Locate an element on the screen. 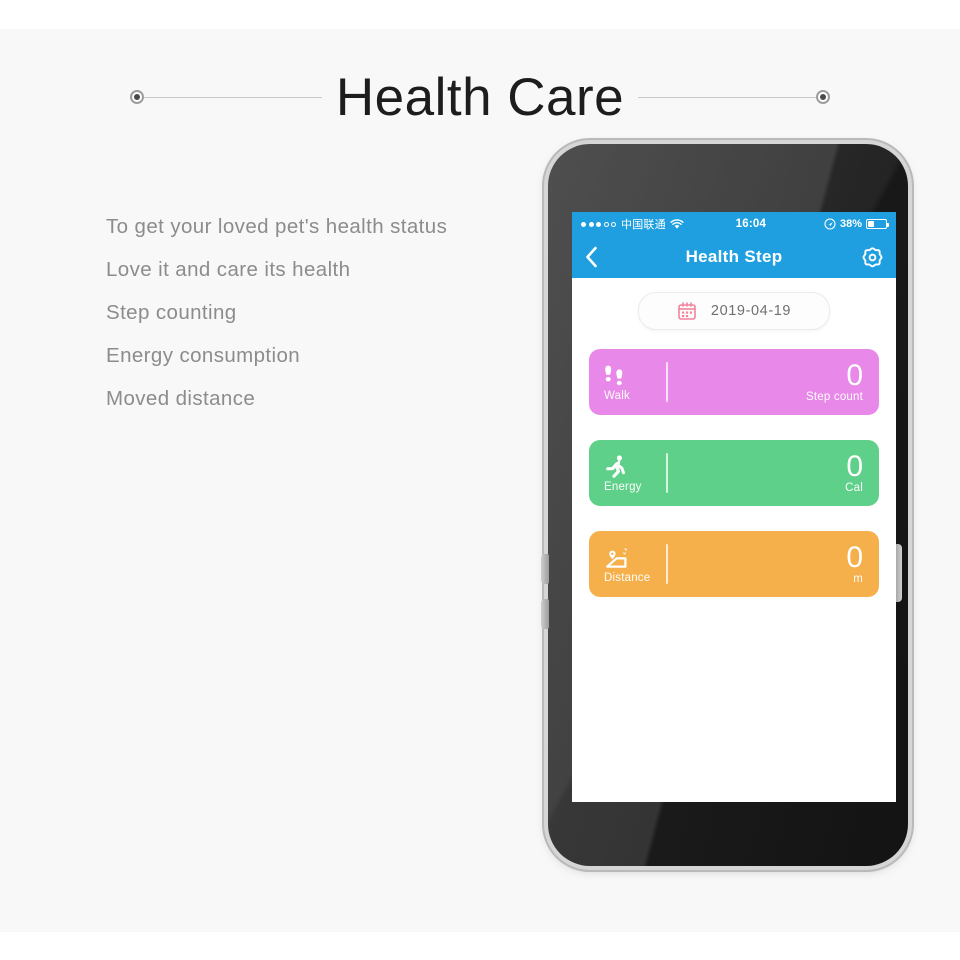  stat-card-unit: m is located at coordinates (858, 579).